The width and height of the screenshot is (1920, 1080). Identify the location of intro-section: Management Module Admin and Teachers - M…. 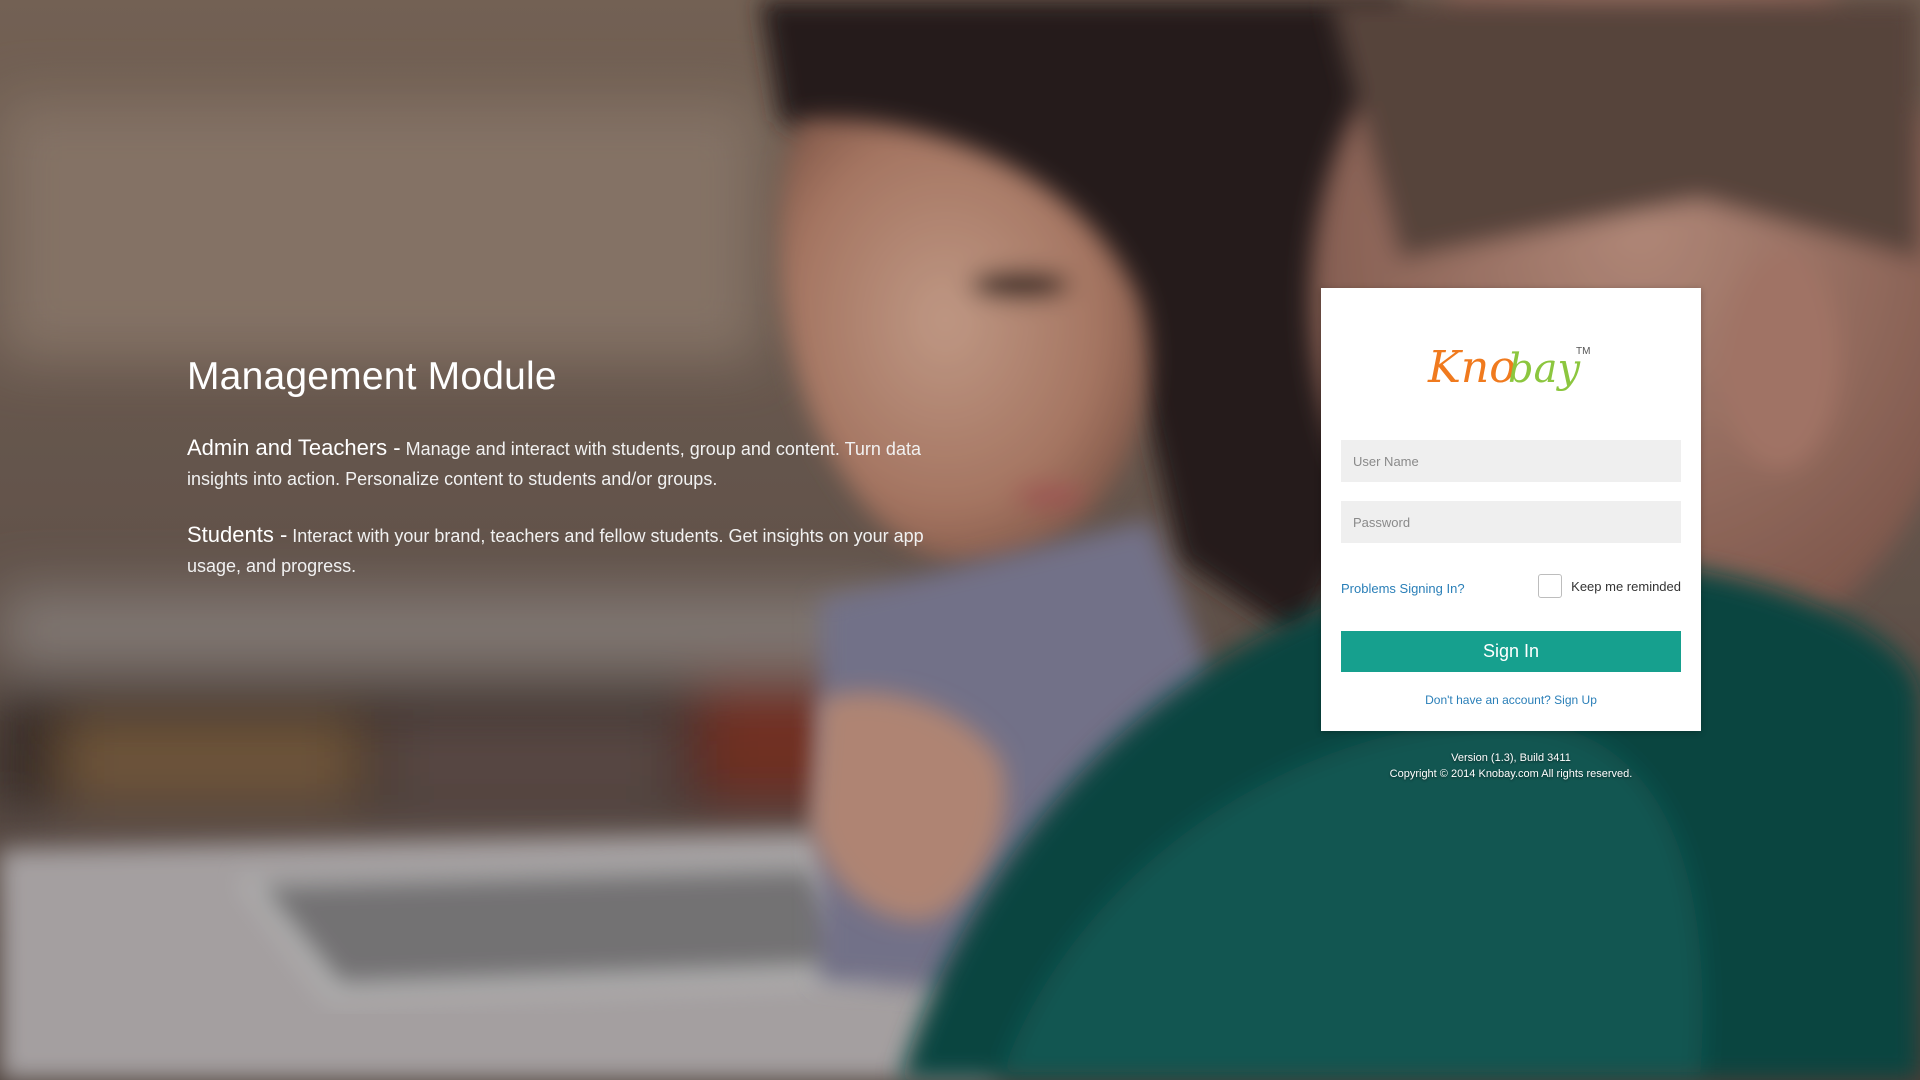
(557, 481).